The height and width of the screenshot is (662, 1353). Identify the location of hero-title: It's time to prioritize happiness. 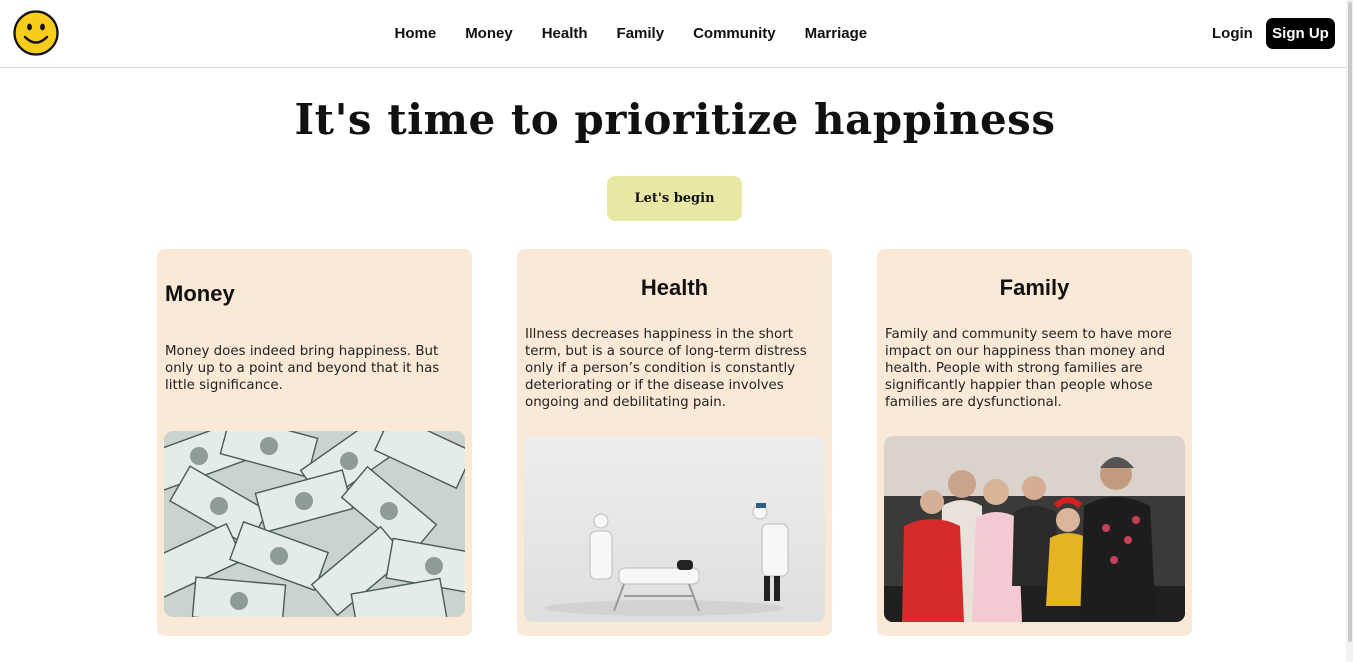
(675, 119).